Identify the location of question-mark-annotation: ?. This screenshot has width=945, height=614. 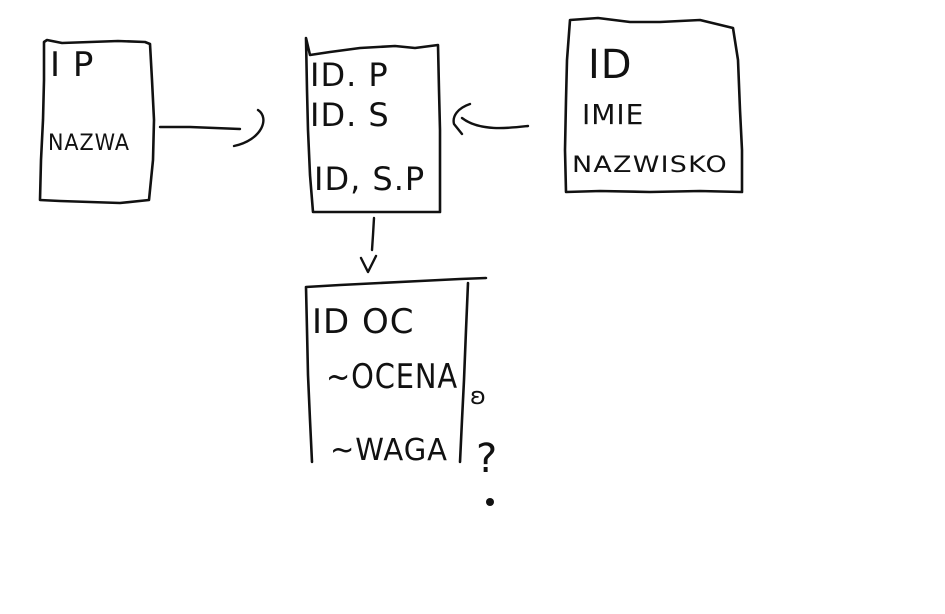
(487, 459).